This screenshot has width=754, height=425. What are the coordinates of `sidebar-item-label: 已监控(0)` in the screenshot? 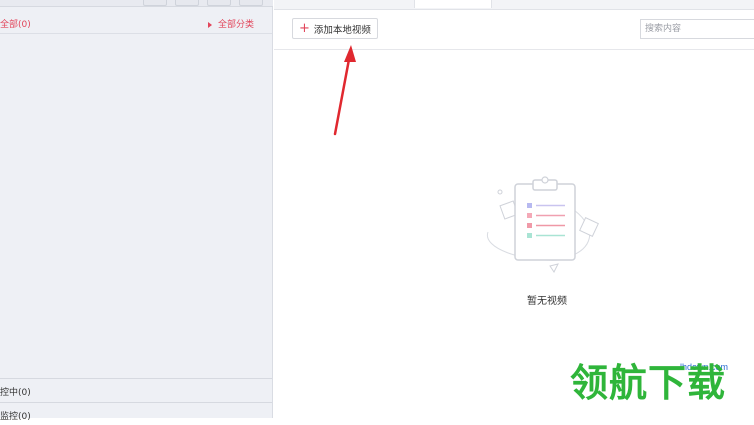 It's located at (15, 417).